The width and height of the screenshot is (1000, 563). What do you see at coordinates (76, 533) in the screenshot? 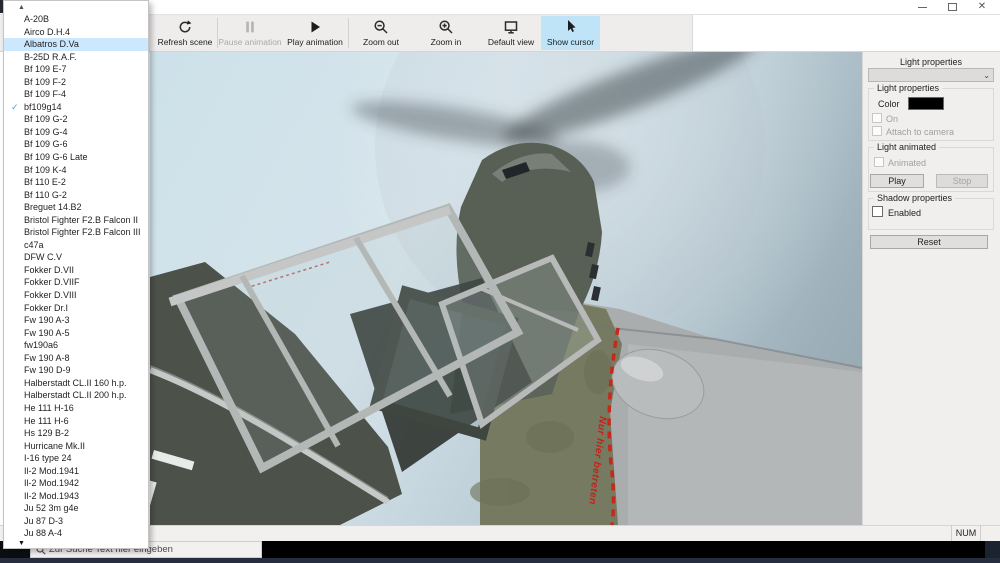
I see `aircraft-list-item: Ju 88 A-4` at bounding box center [76, 533].